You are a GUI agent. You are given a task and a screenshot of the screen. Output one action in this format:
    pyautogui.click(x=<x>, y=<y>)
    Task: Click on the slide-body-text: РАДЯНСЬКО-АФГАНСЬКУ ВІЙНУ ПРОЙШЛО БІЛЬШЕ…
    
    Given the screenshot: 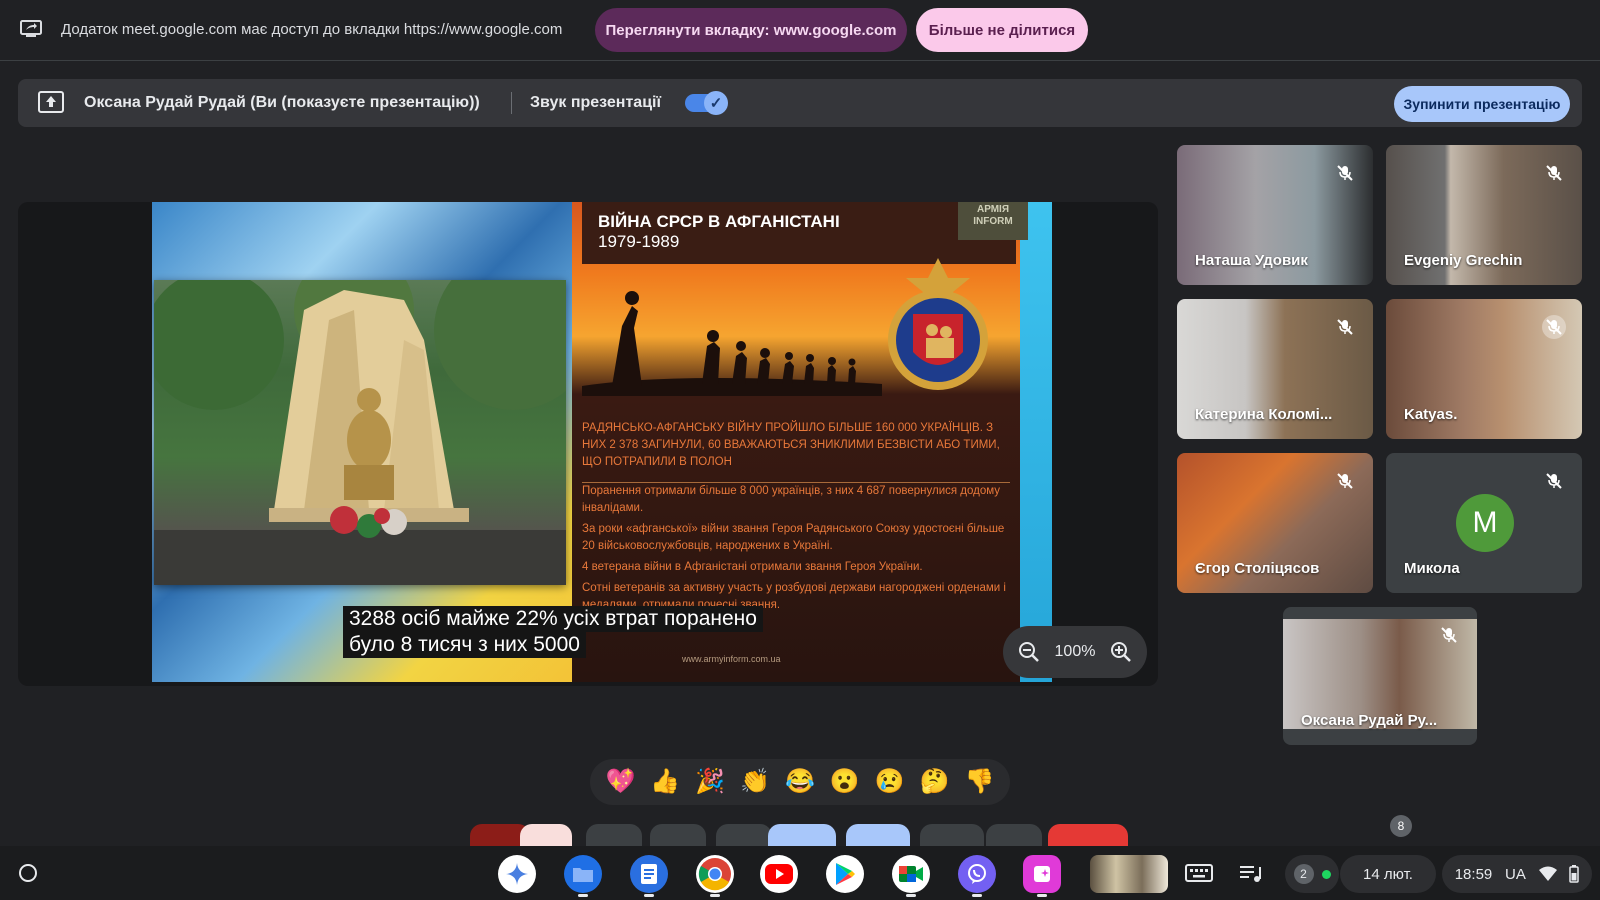 What is the action you would take?
    pyautogui.click(x=796, y=519)
    